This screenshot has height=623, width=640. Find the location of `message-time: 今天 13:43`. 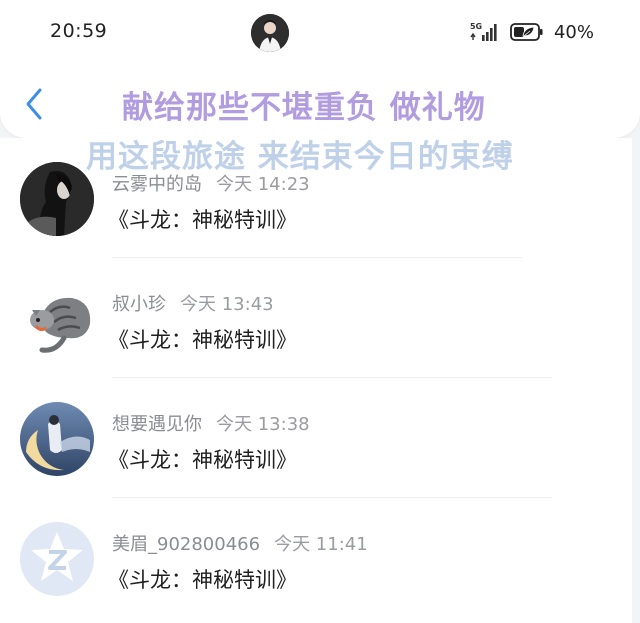

message-time: 今天 13:43 is located at coordinates (227, 304).